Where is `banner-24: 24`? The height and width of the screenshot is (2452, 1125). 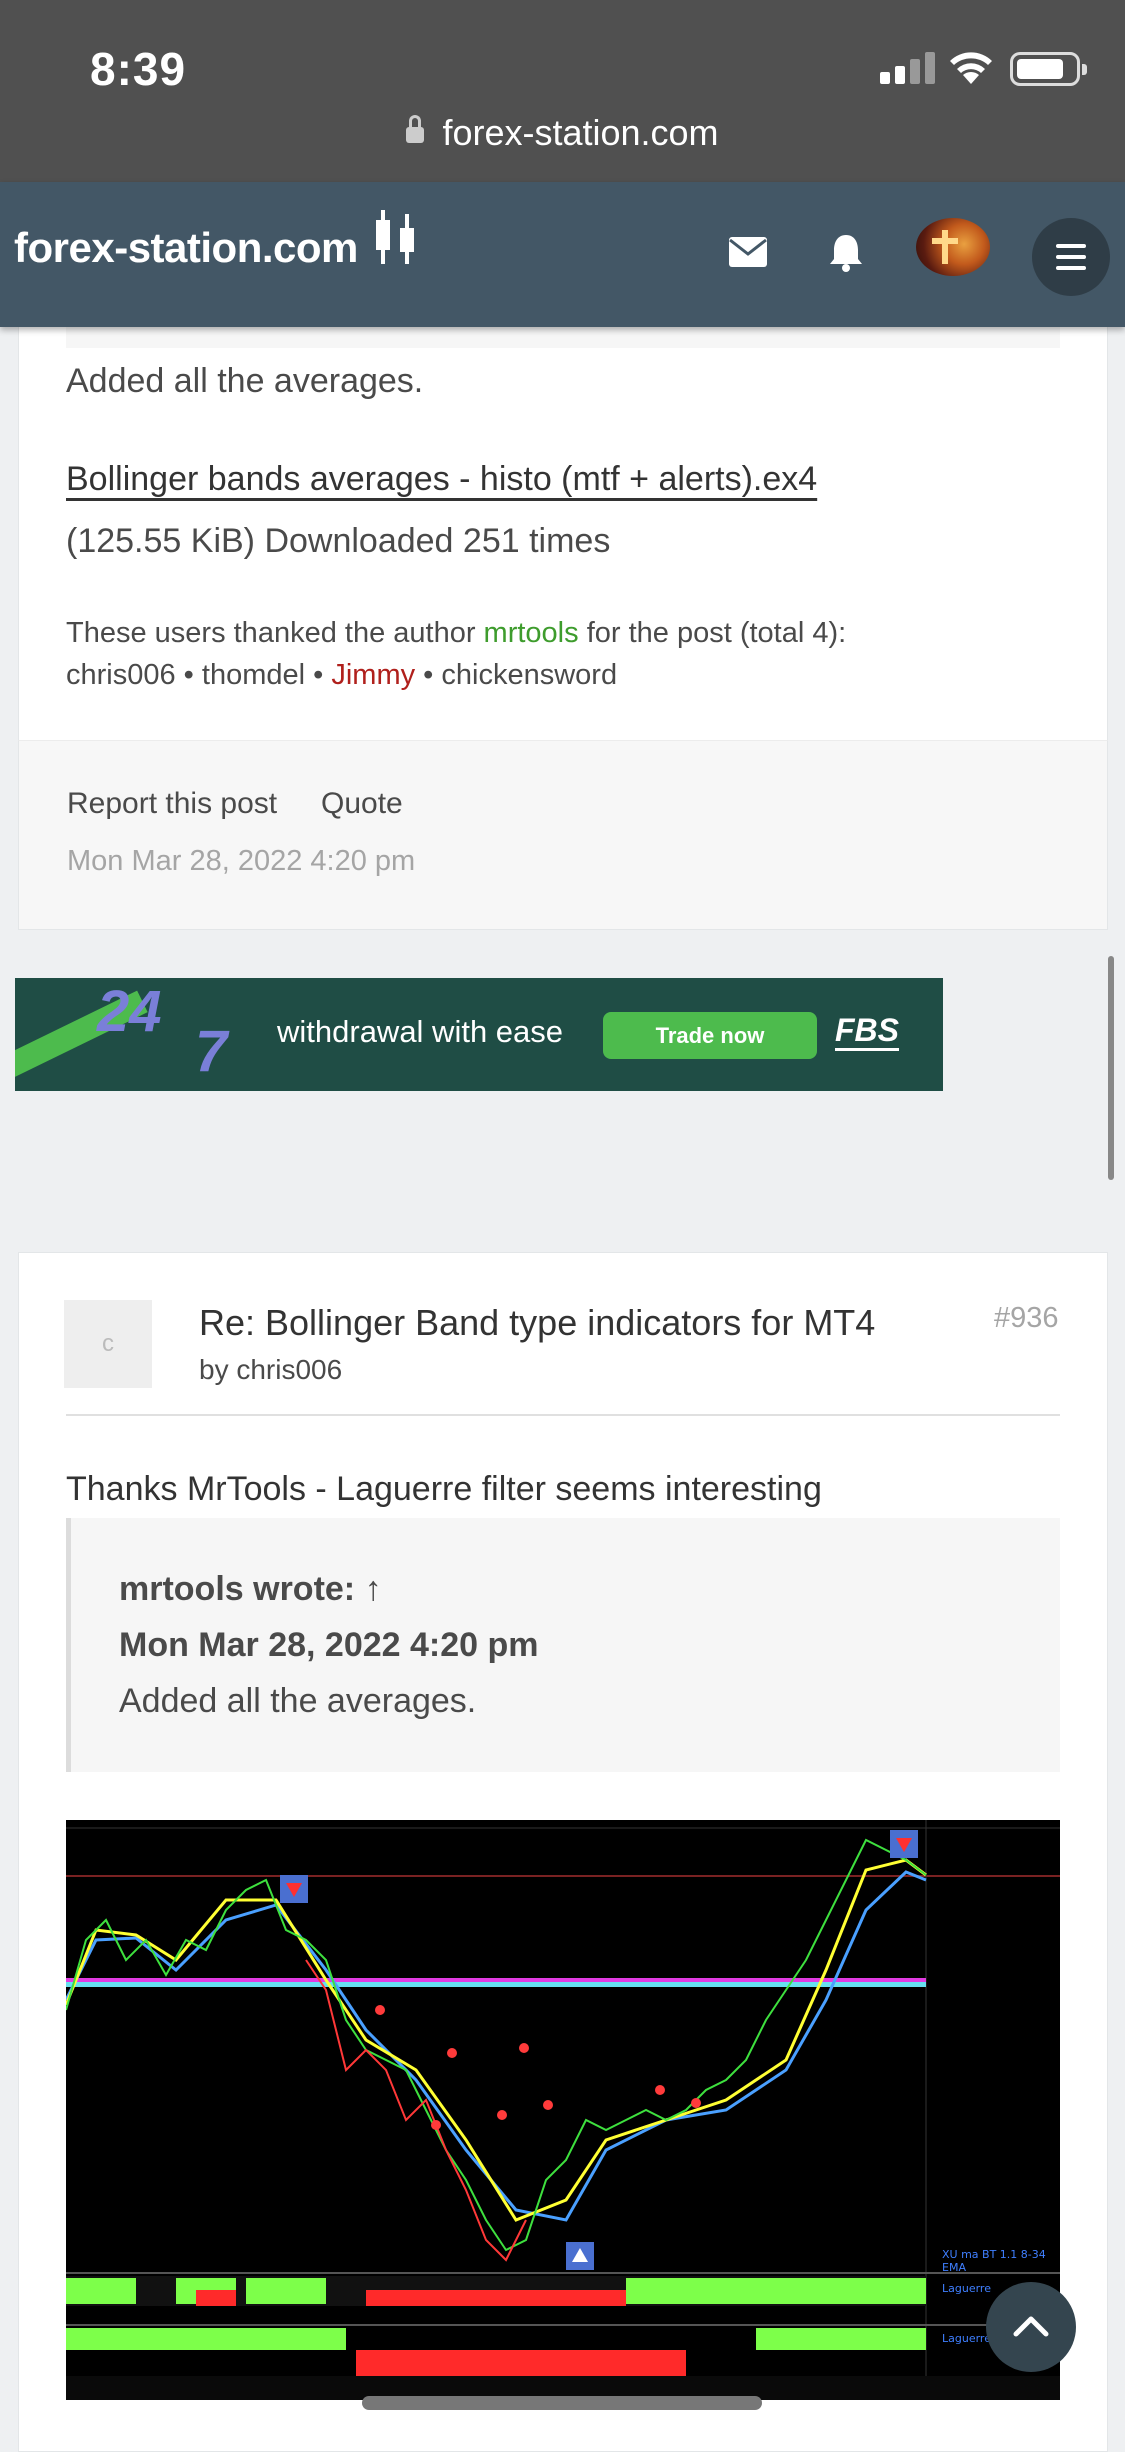
banner-24: 24 is located at coordinates (129, 1011).